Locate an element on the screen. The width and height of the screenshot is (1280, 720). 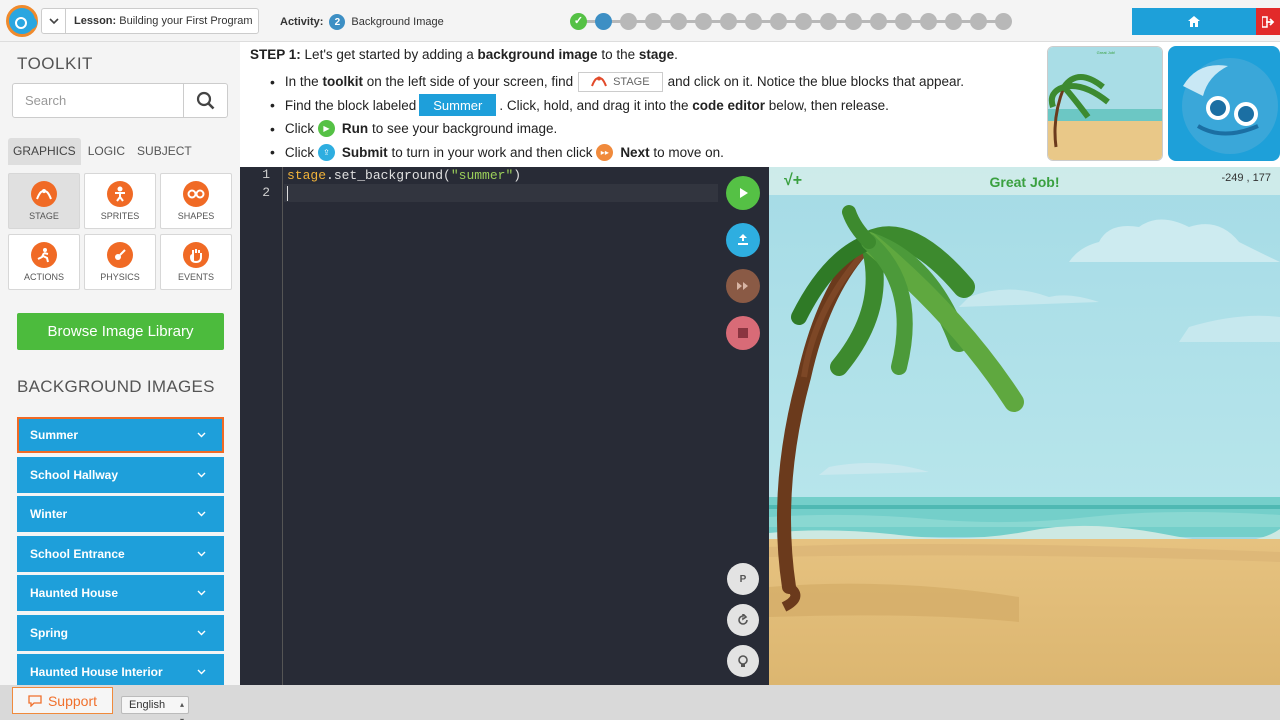
search-button is located at coordinates (205, 100).